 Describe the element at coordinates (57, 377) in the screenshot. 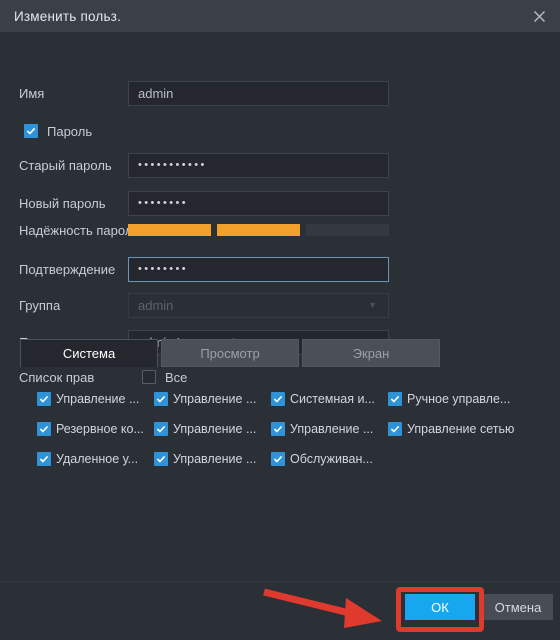

I see `rights-list-label: Список прав` at that location.